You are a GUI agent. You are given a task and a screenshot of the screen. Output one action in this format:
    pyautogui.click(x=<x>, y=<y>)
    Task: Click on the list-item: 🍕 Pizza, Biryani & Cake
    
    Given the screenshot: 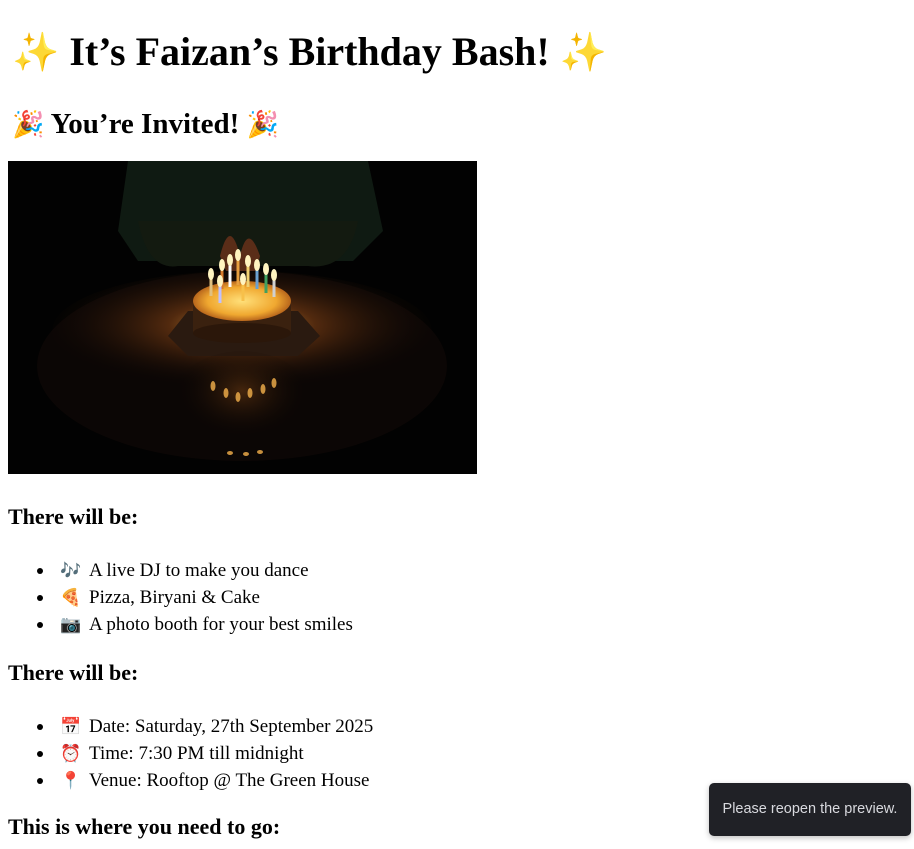 What is the action you would take?
    pyautogui.click(x=458, y=597)
    